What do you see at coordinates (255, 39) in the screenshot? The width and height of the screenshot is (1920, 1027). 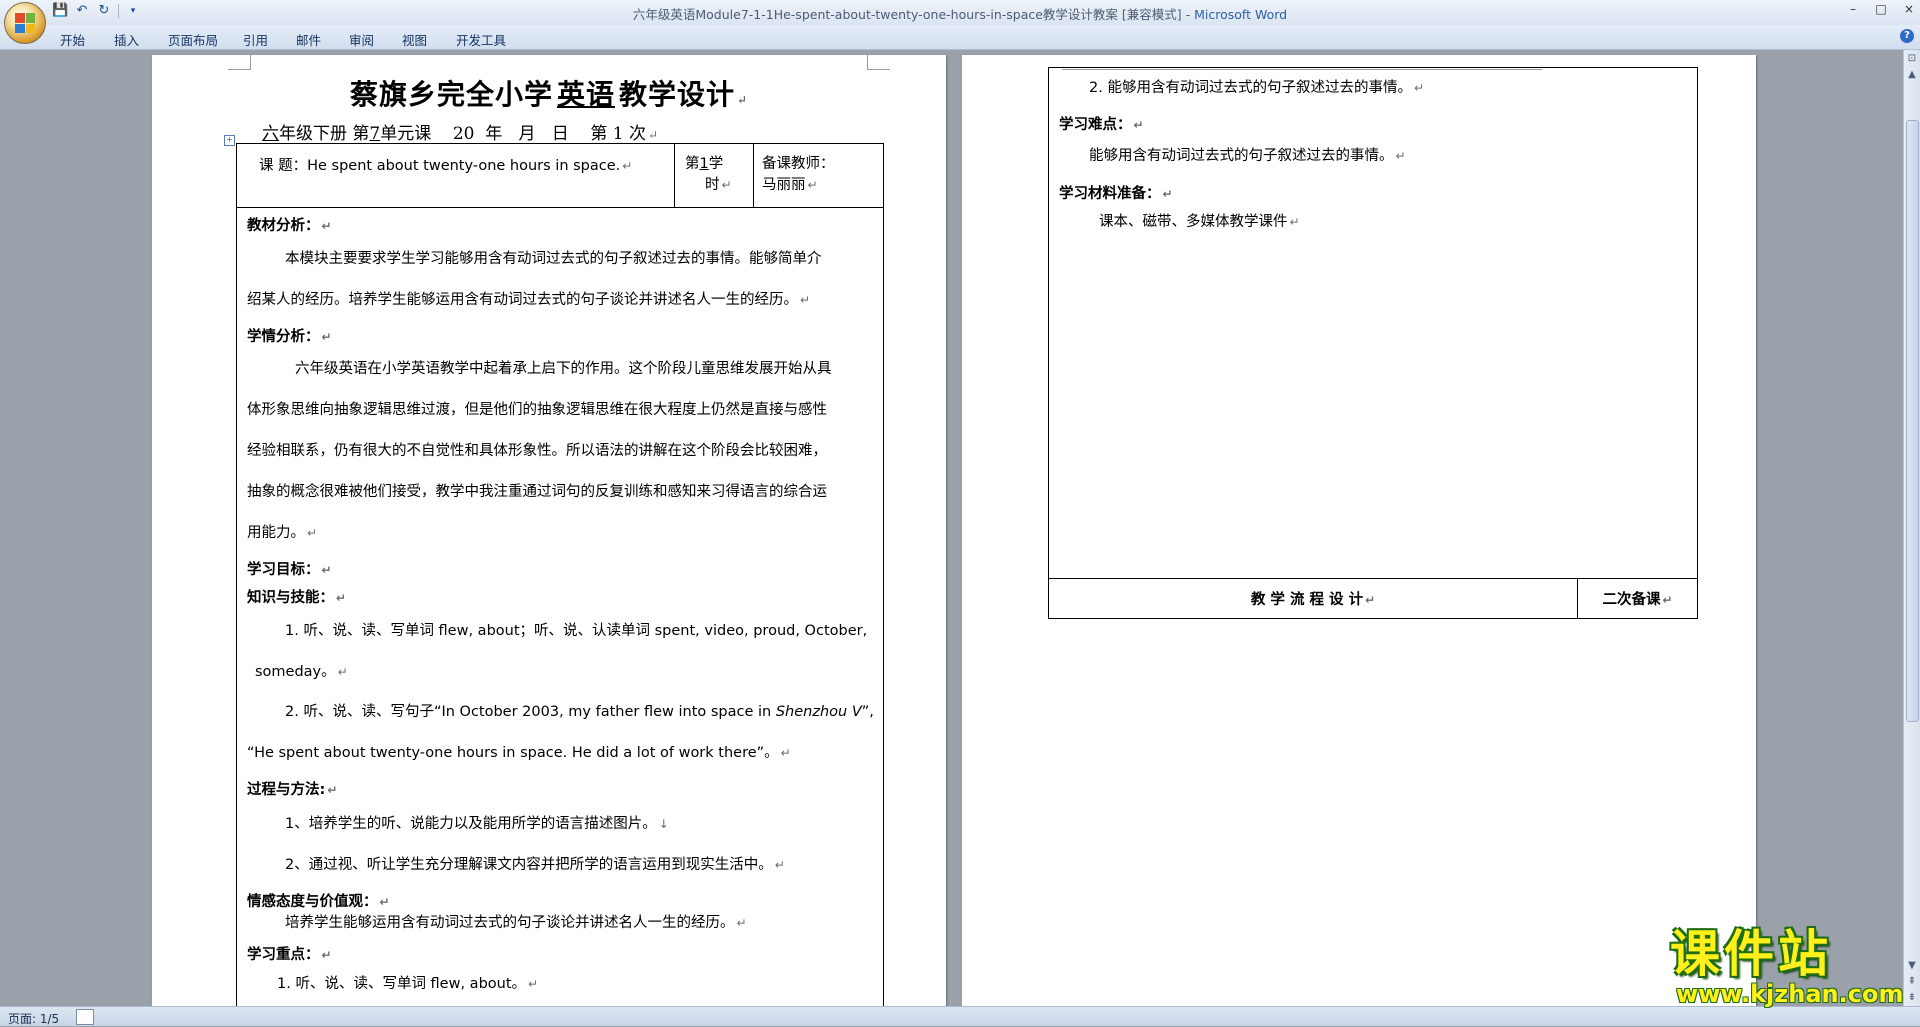 I see `tab-references: 引用` at bounding box center [255, 39].